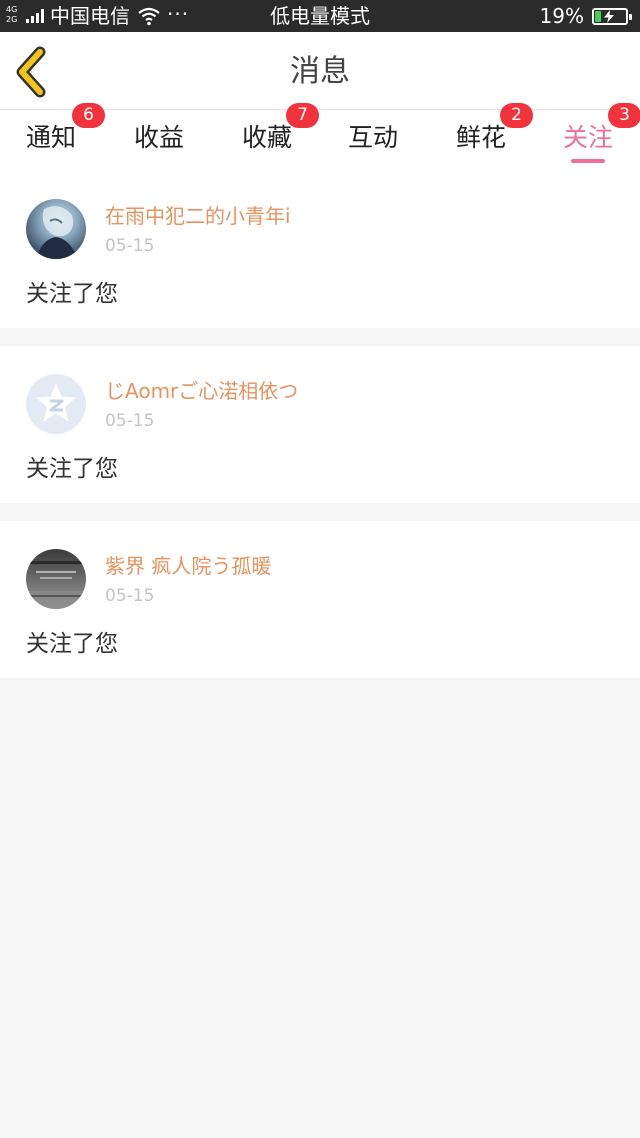  What do you see at coordinates (561, 16) in the screenshot?
I see `battery-percent: 19%` at bounding box center [561, 16].